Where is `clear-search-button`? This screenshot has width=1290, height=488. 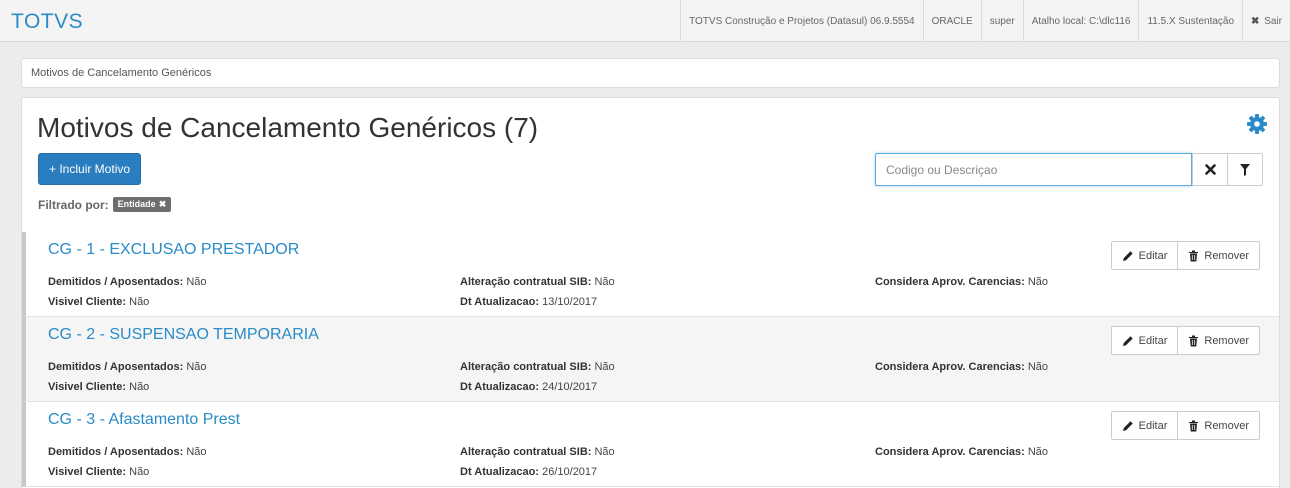 clear-search-button is located at coordinates (1210, 169).